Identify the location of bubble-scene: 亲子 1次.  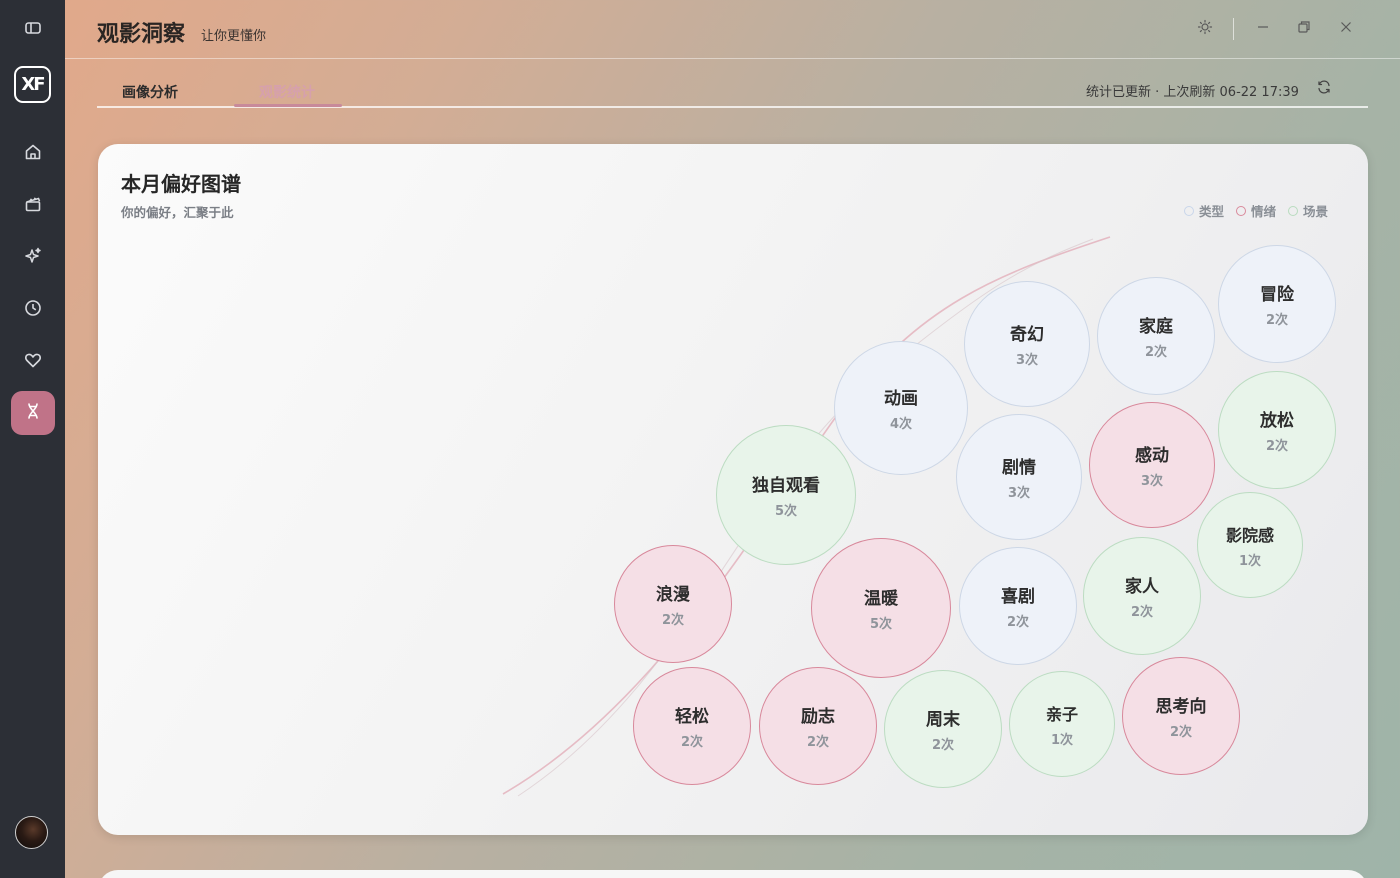
(1062, 724).